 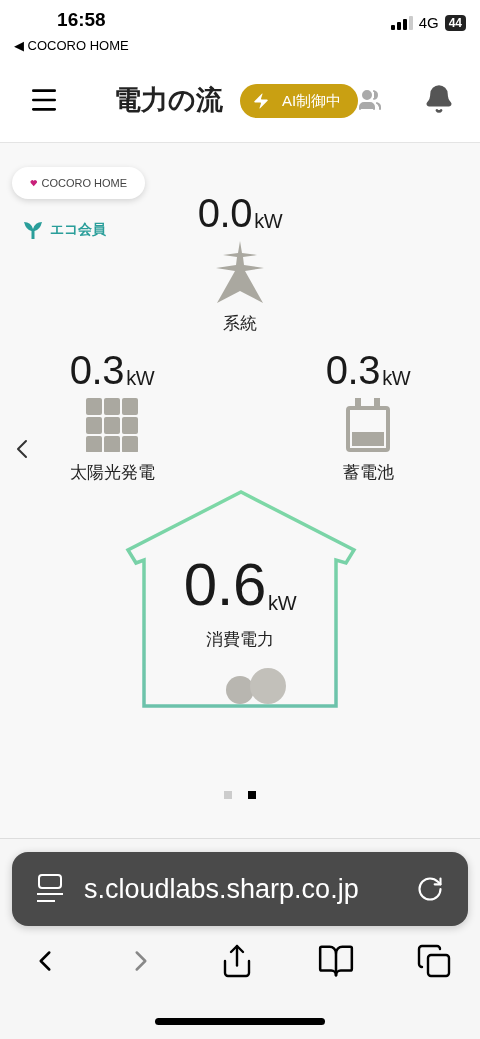 I want to click on network-type: 4G, so click(x=428, y=22).